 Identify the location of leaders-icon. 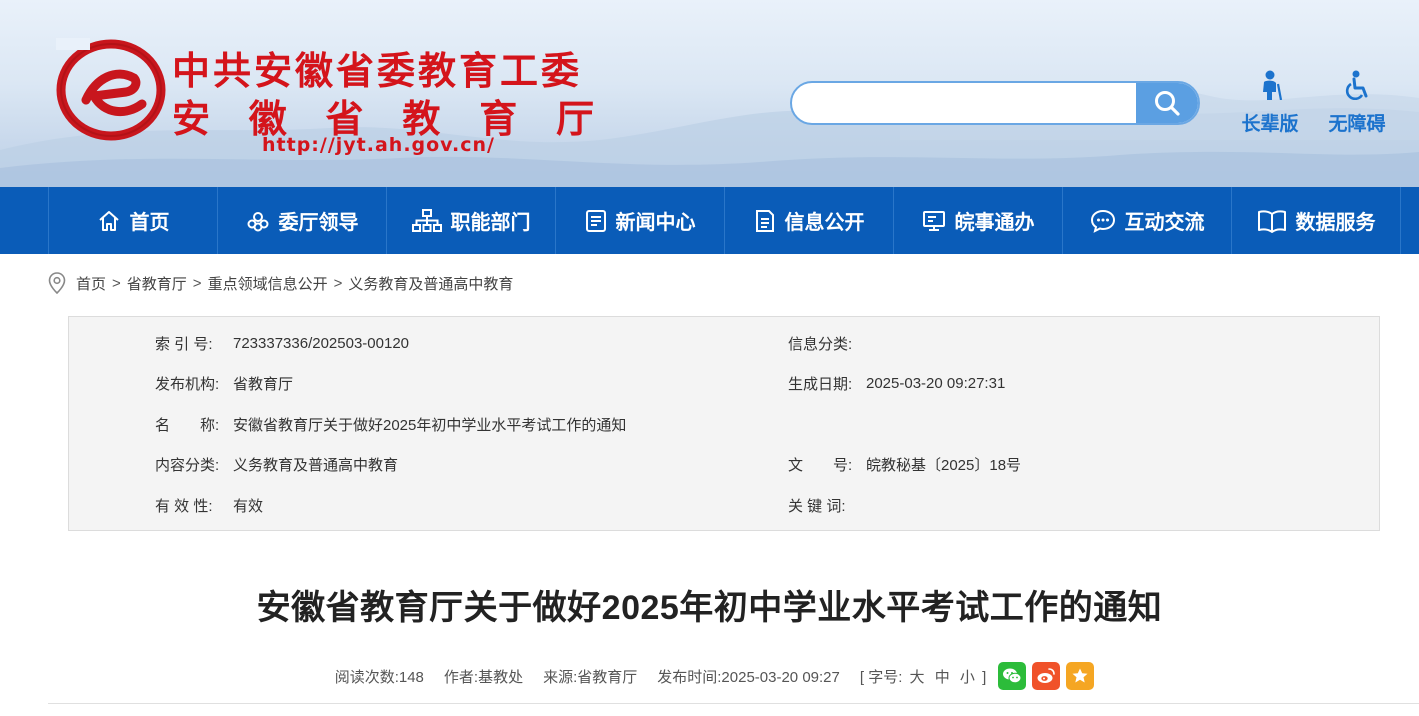
(257, 221).